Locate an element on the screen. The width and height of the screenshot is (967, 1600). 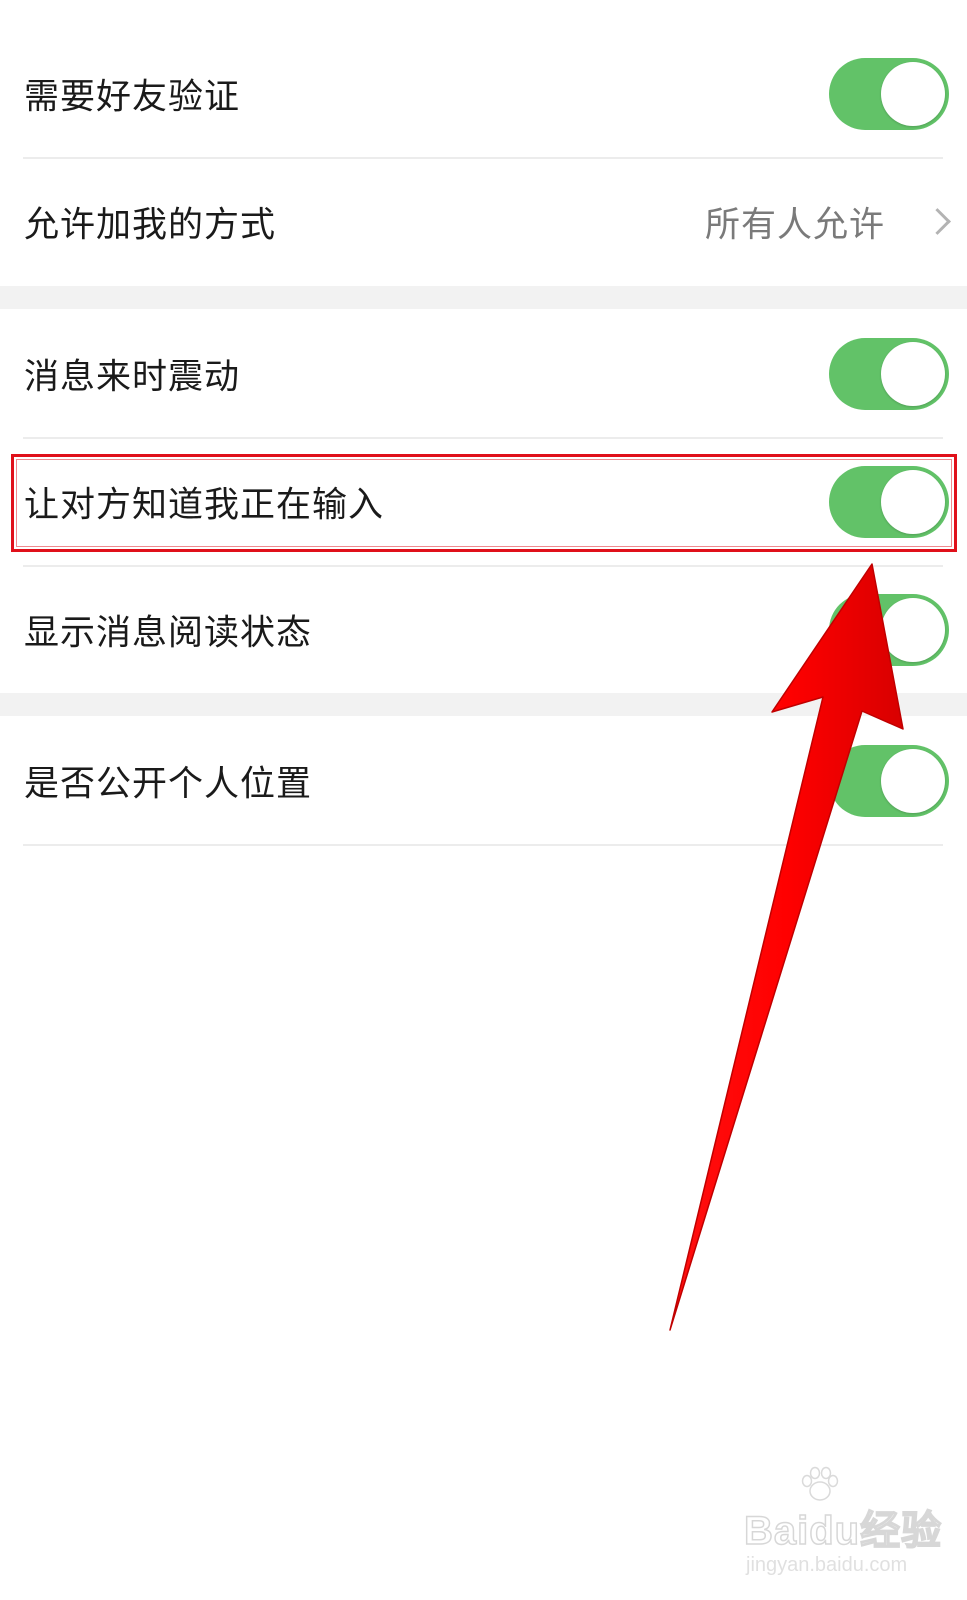
row-label: 需要好友验证 is located at coordinates (132, 97).